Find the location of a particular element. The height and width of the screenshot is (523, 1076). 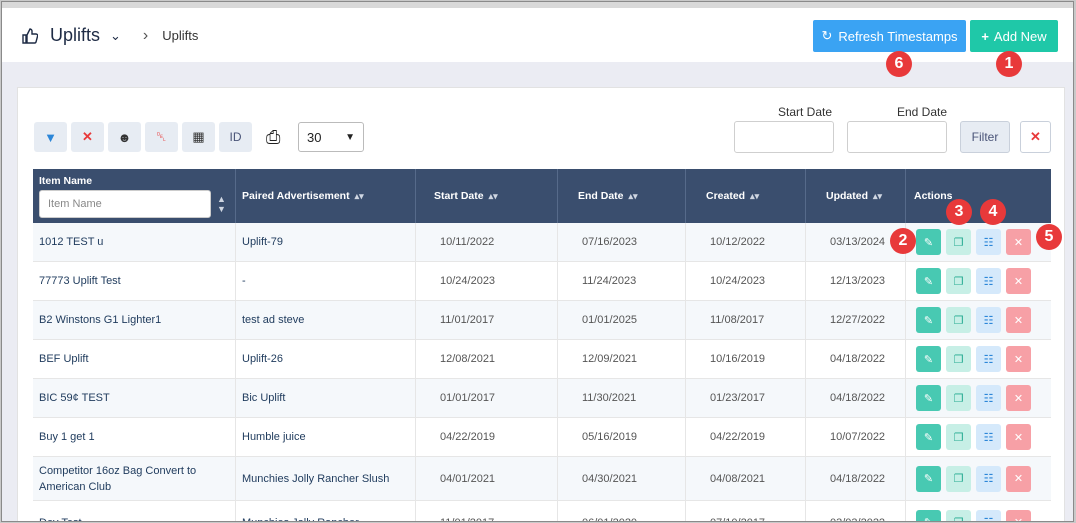

id-toggle-button: ID is located at coordinates (235, 137).